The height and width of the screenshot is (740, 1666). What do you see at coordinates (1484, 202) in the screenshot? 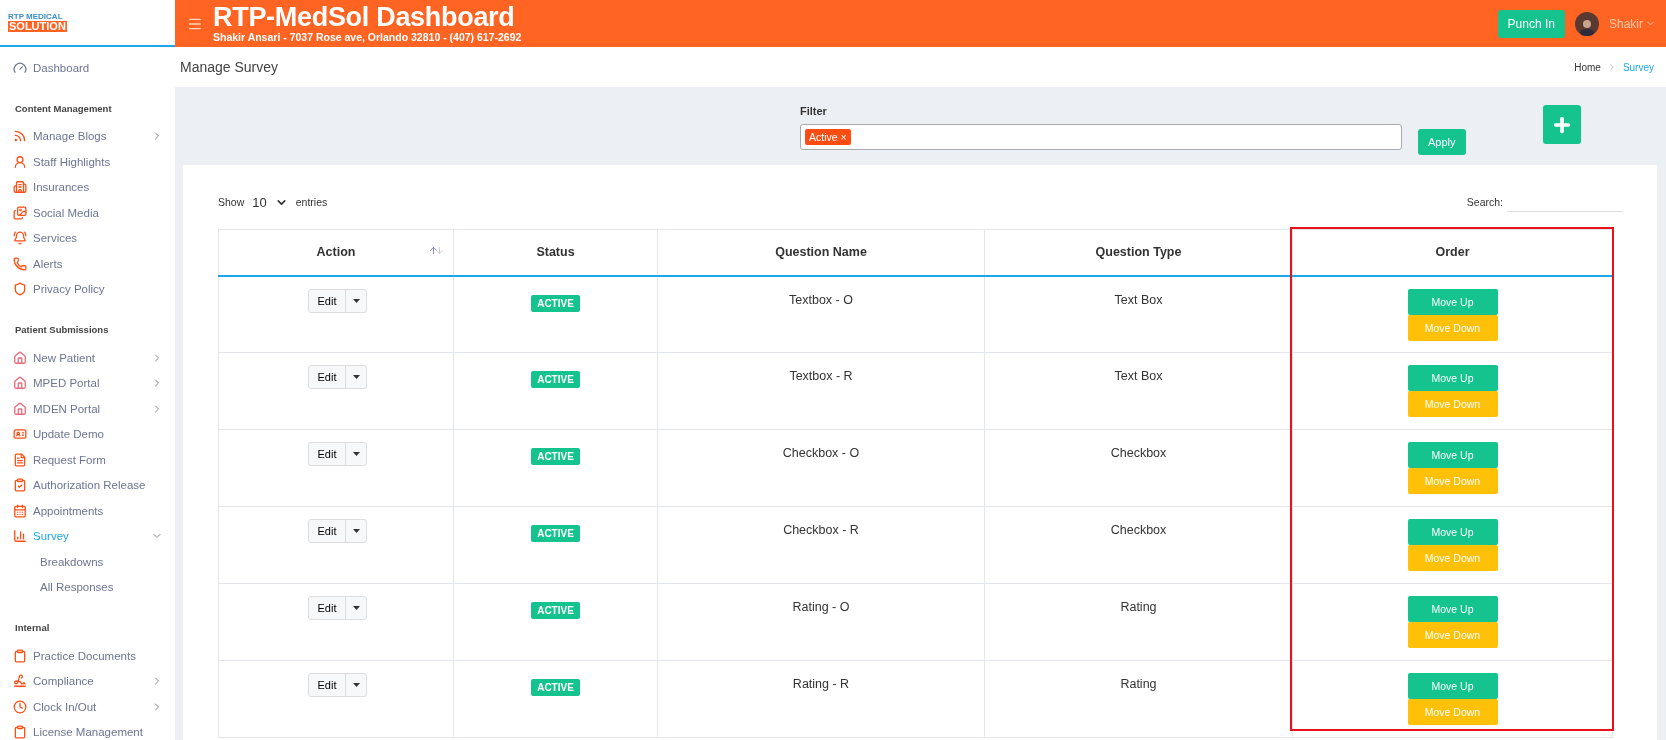
I see `search-label: Search:` at bounding box center [1484, 202].